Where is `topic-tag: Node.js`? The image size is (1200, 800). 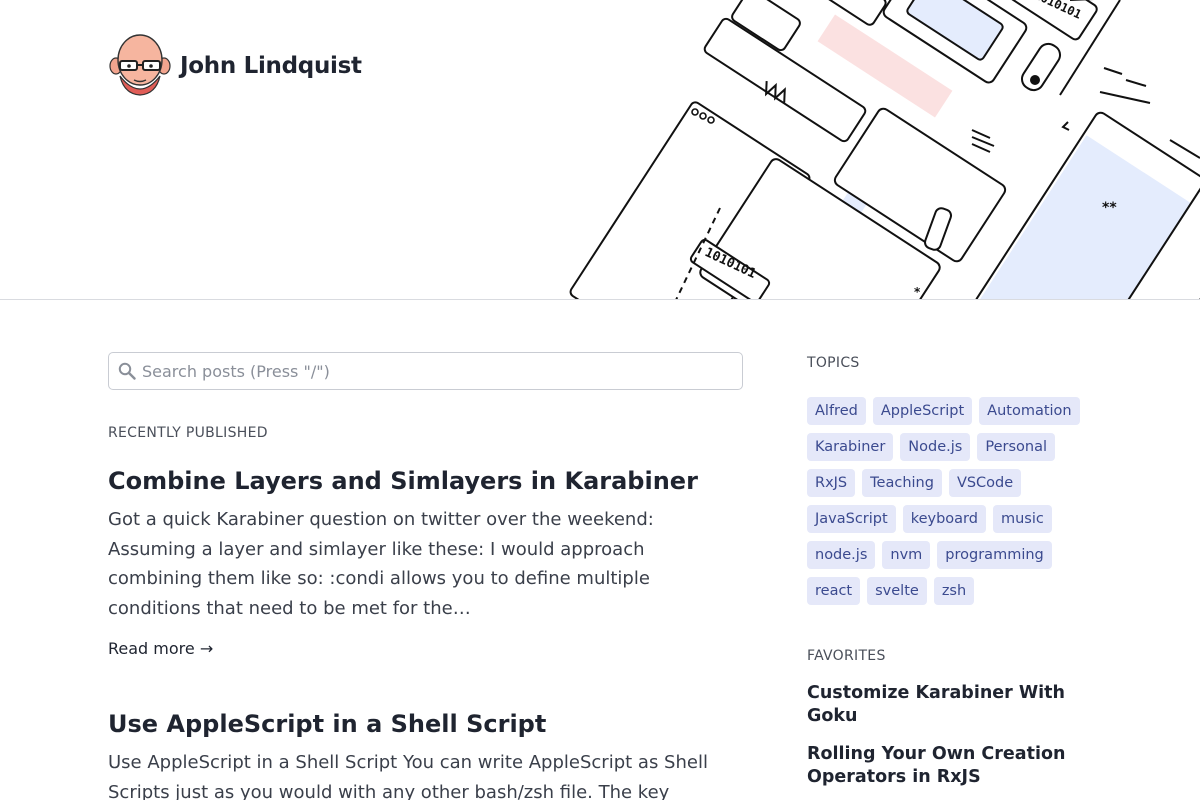
topic-tag: Node.js is located at coordinates (935, 447).